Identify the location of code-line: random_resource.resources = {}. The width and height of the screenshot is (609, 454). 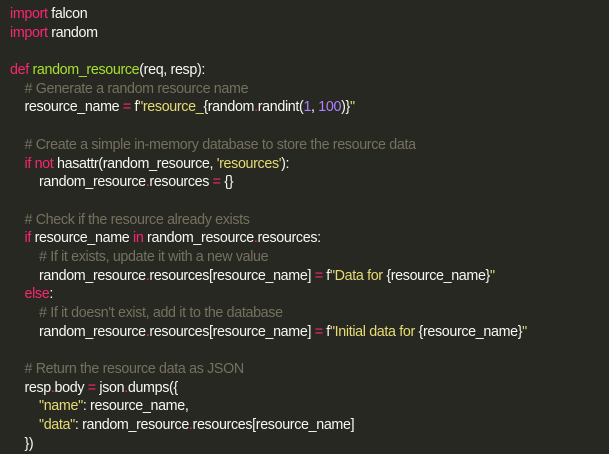
(309, 182).